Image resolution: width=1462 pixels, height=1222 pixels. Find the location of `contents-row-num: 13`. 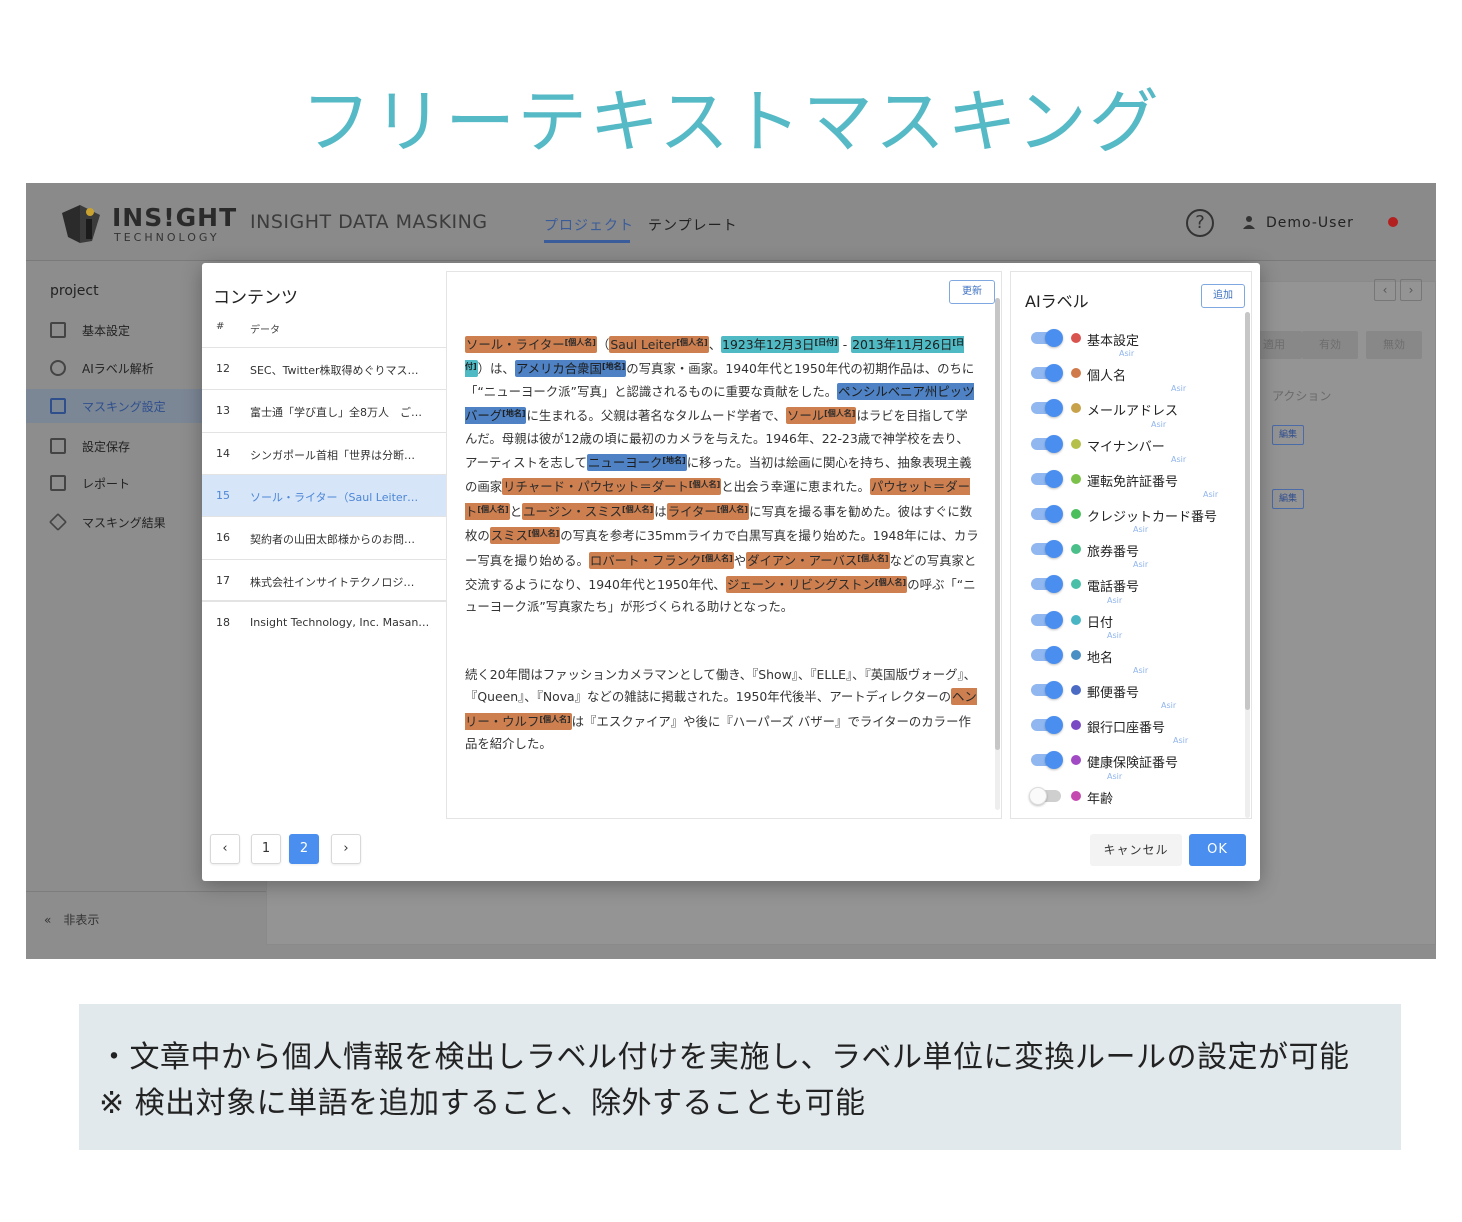

contents-row-num: 13 is located at coordinates (223, 411).